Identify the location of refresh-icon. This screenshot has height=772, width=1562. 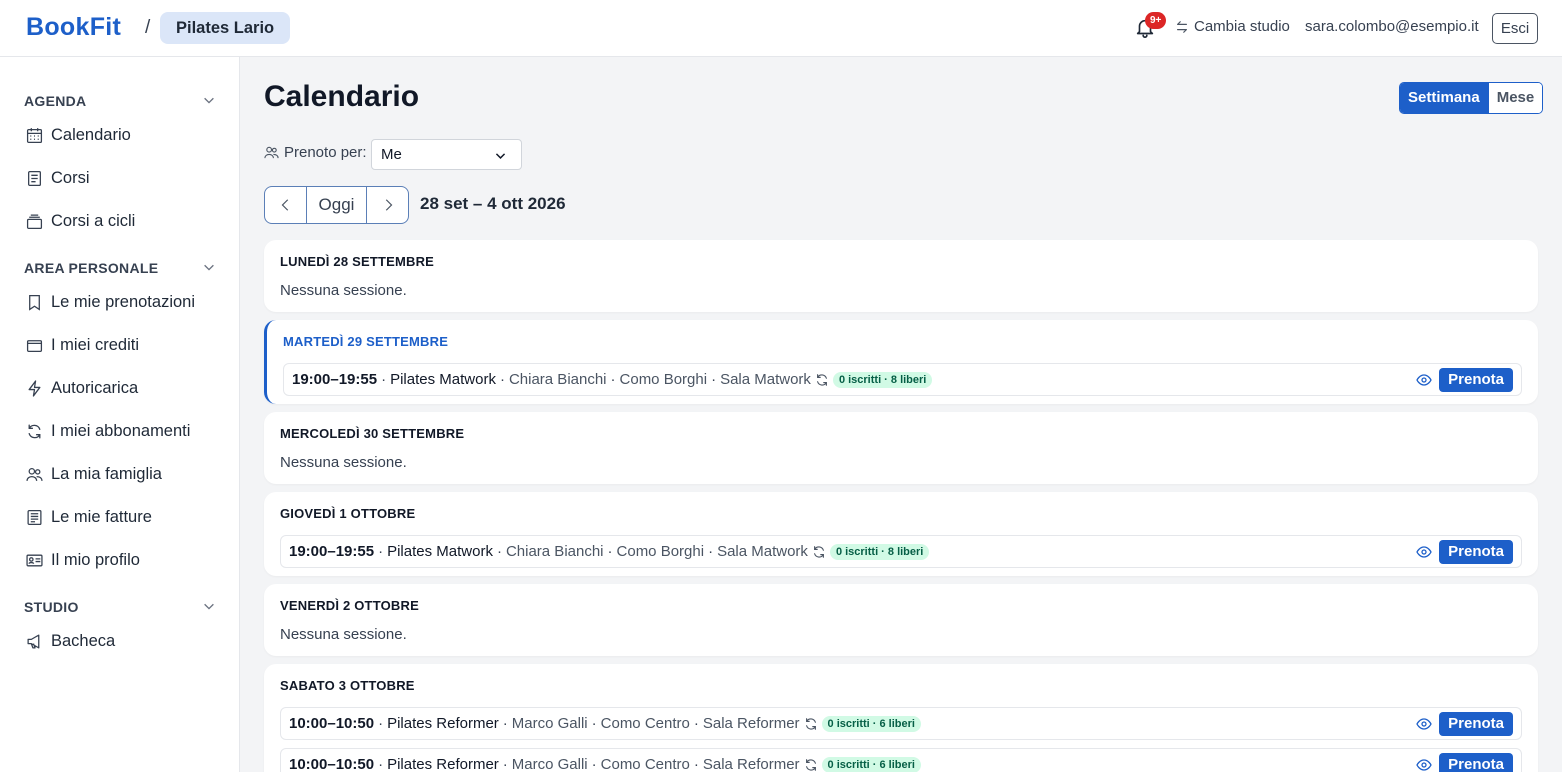
(34, 431).